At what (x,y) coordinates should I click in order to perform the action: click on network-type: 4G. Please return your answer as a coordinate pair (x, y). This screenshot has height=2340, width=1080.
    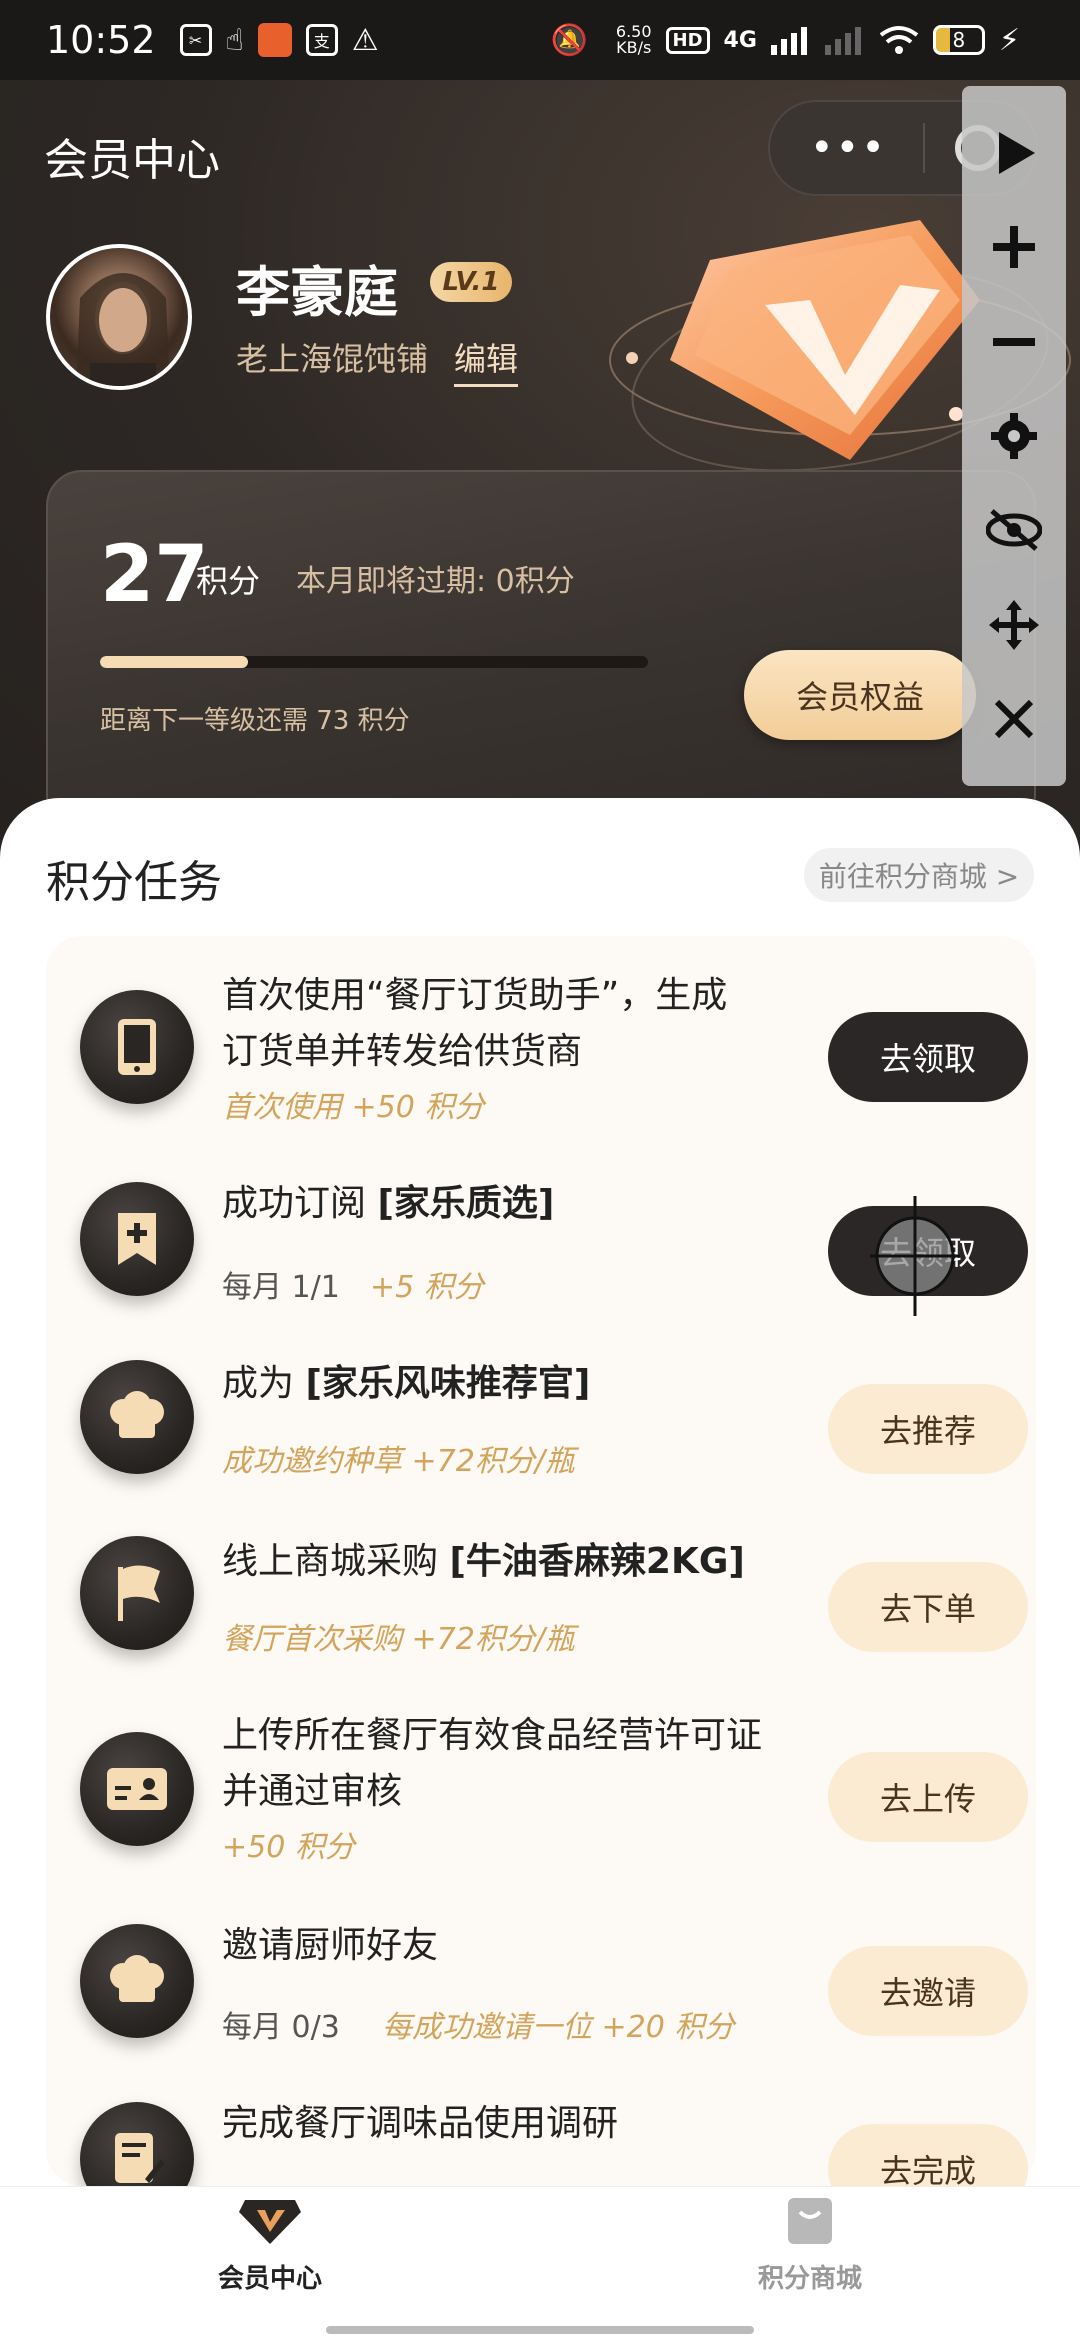
    Looking at the image, I should click on (740, 40).